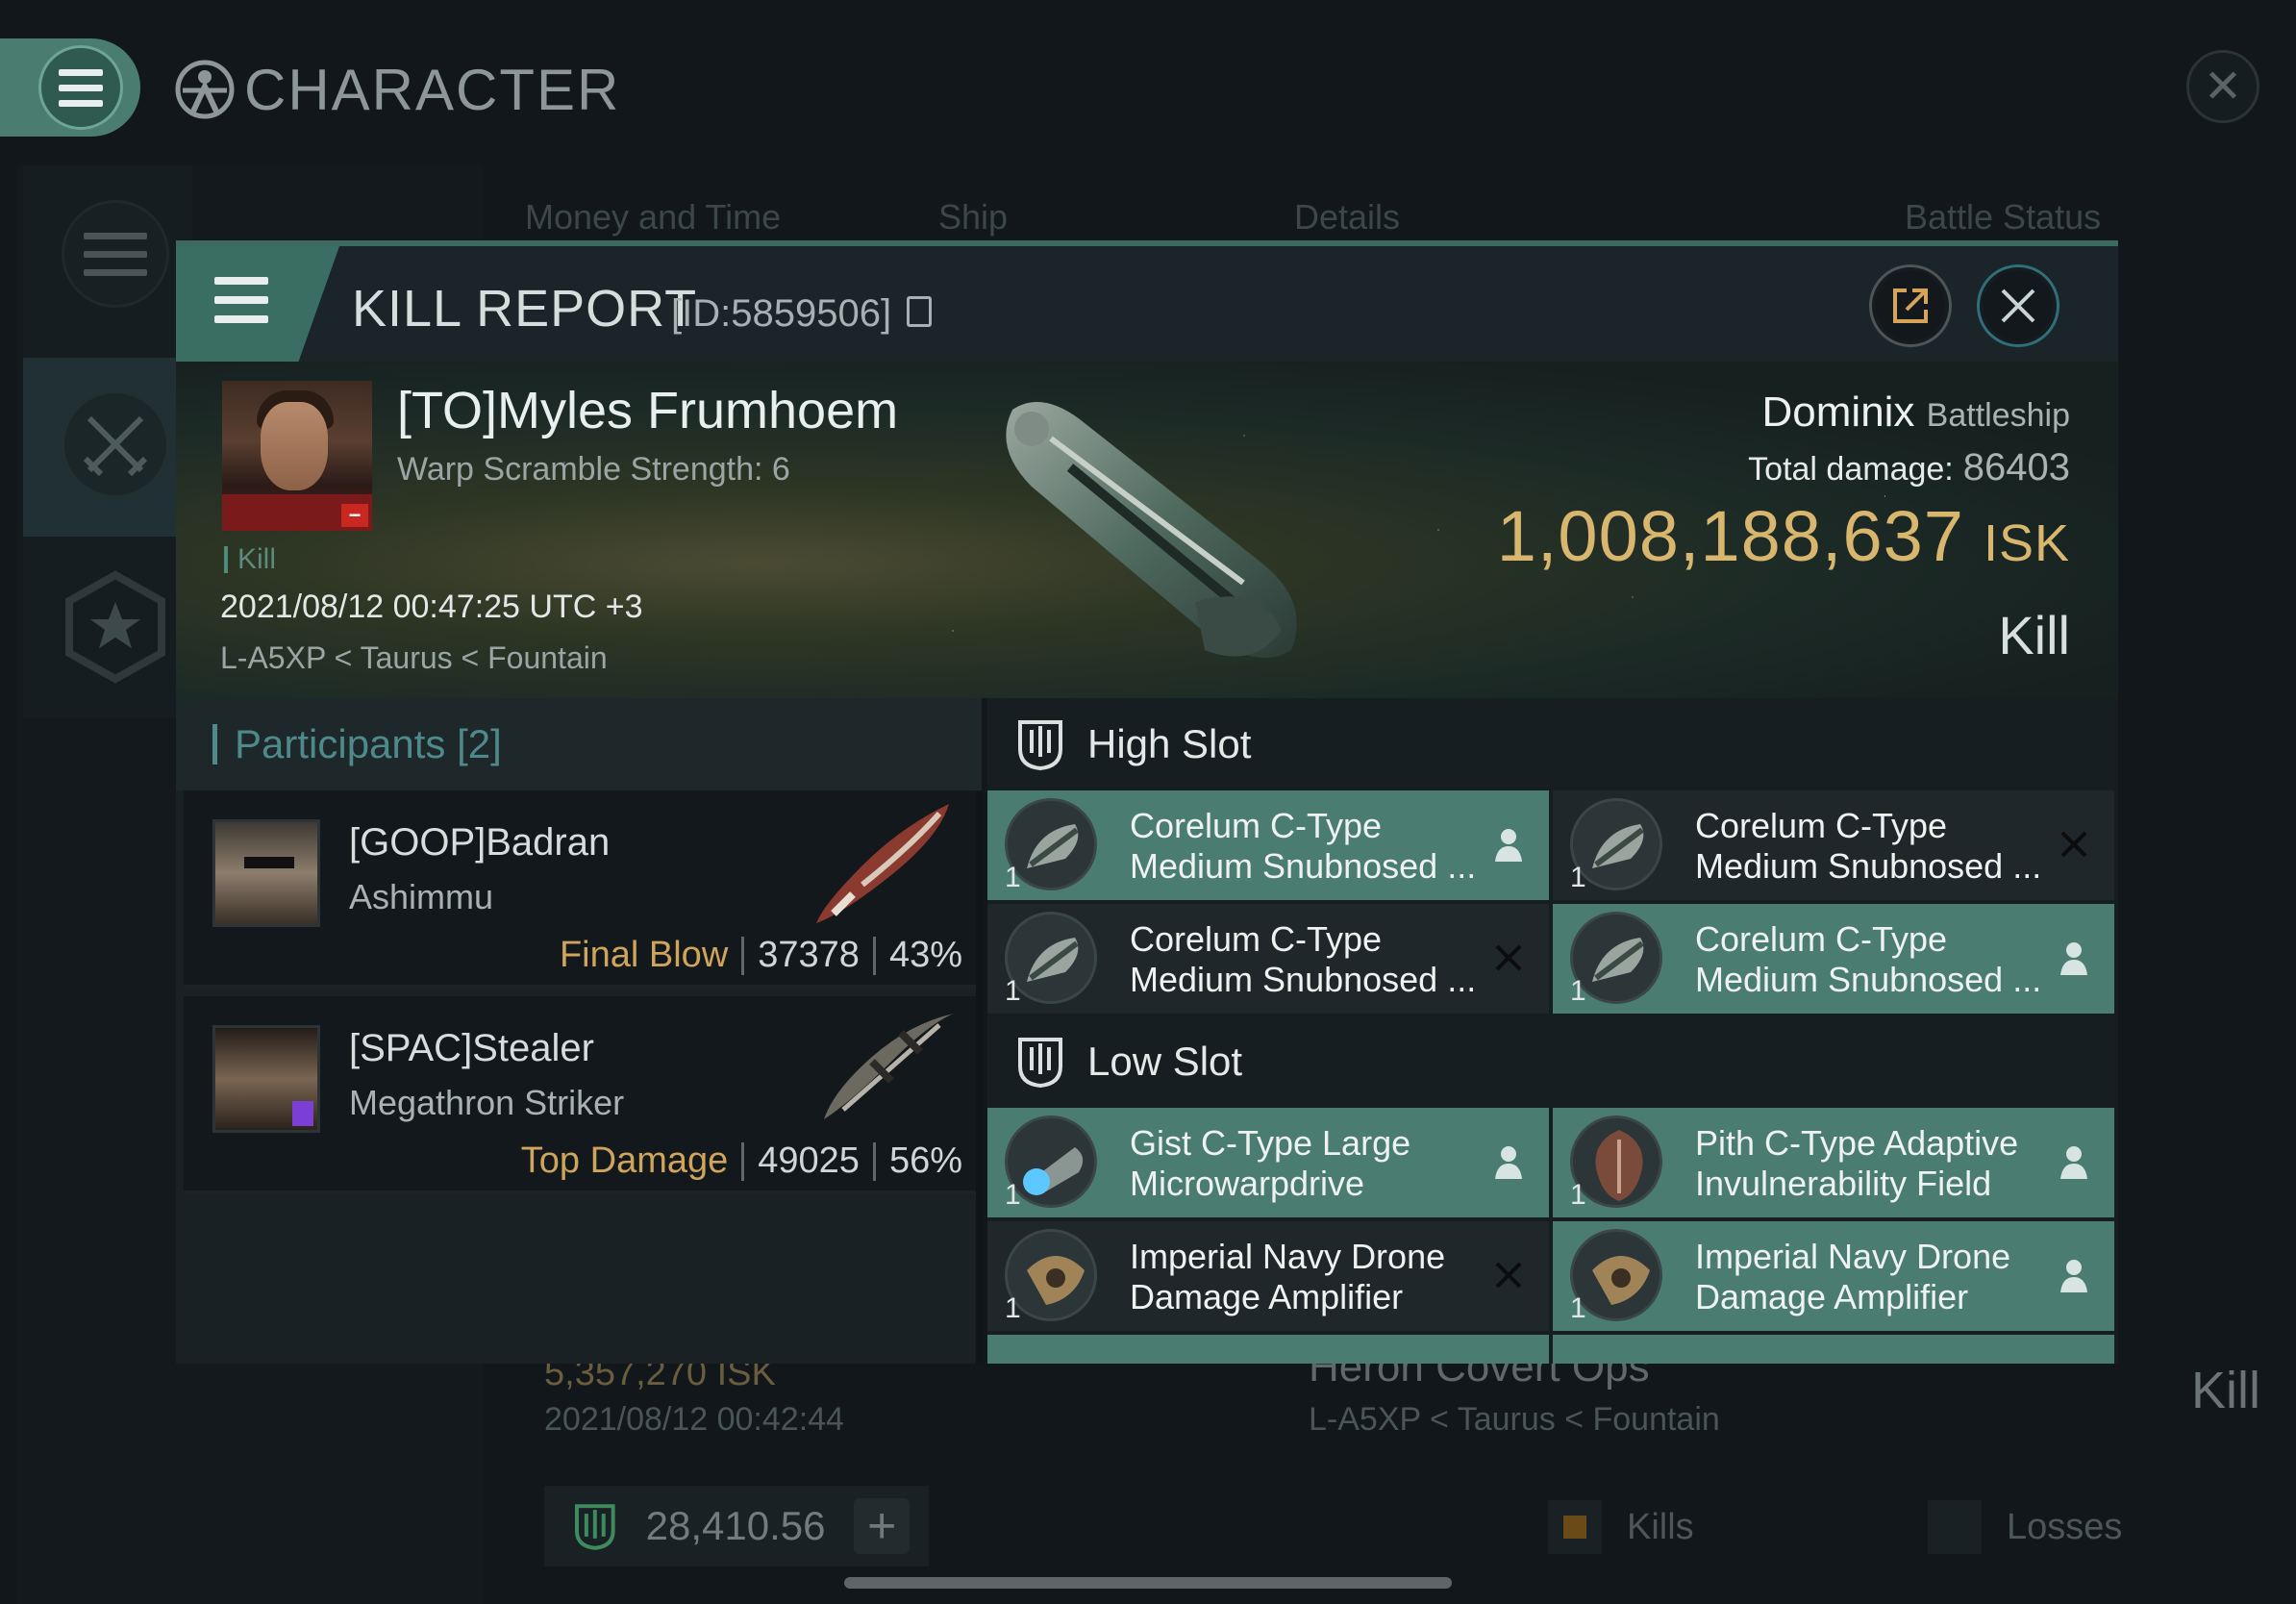 The height and width of the screenshot is (1604, 2296). I want to click on destroyed-x-icon, so click(1508, 957).